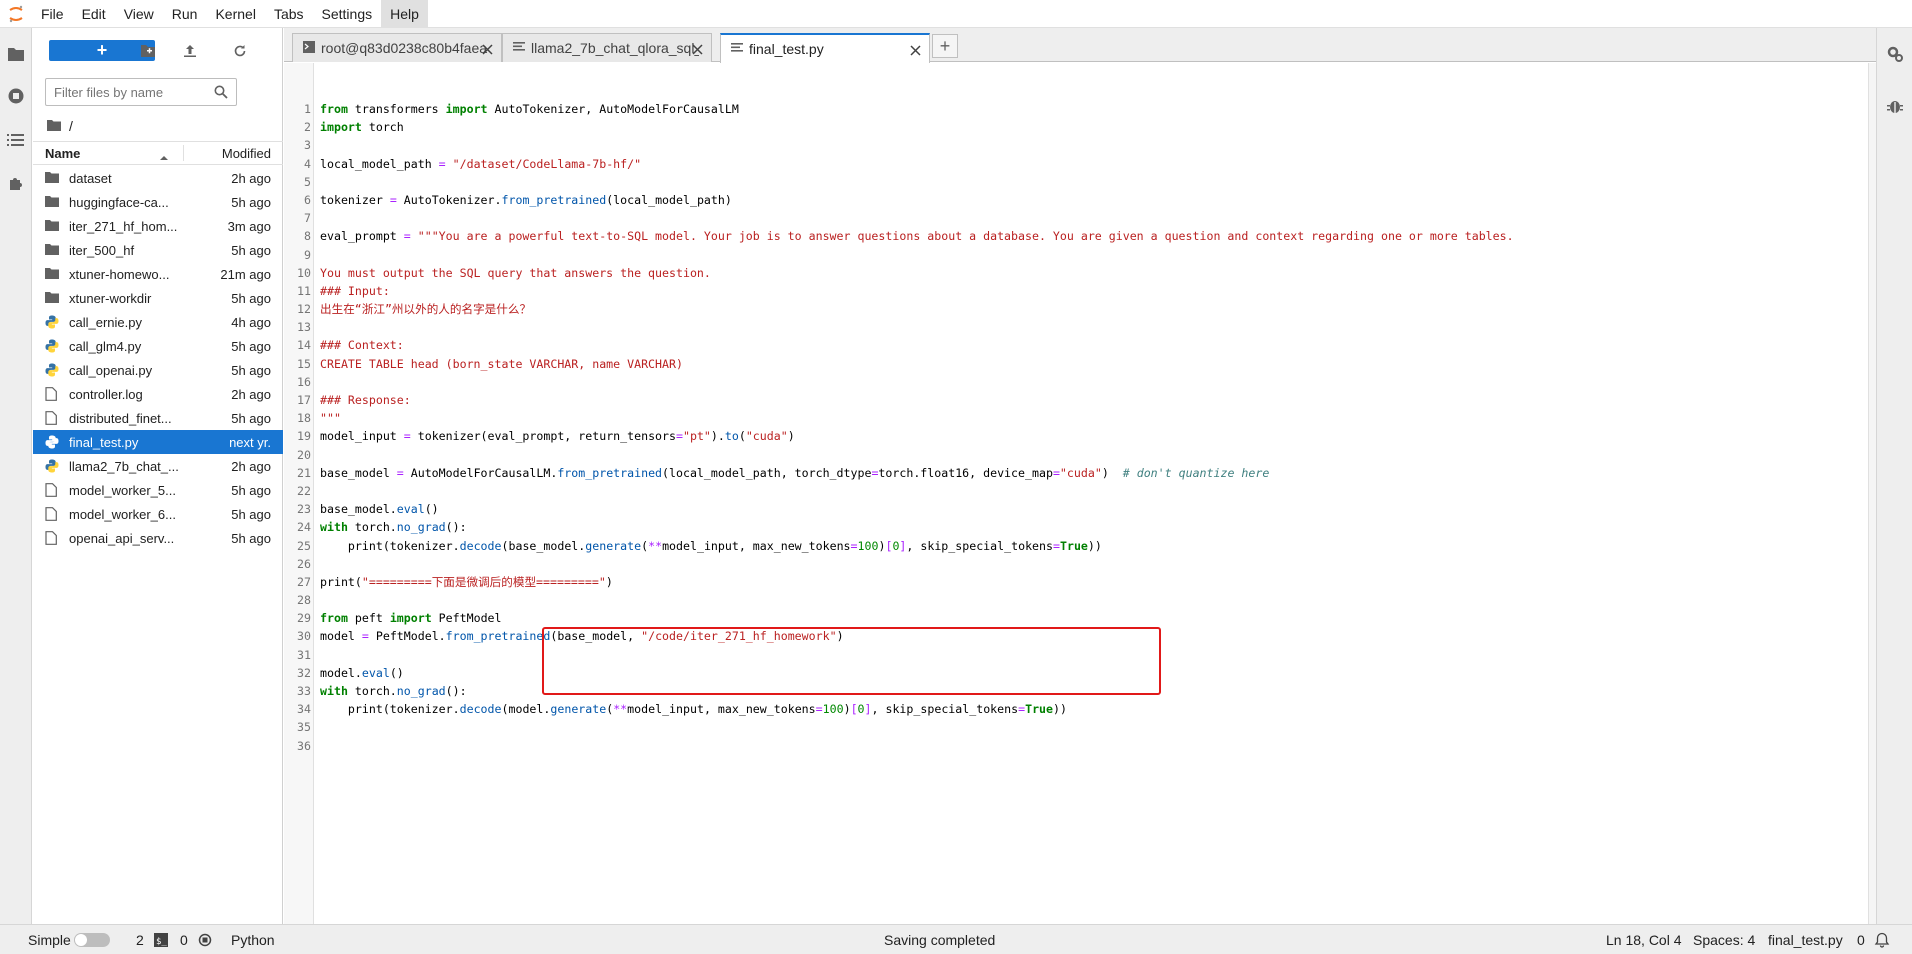  I want to click on file-list-item: xtuner-workdir 5h ago, so click(158, 298).